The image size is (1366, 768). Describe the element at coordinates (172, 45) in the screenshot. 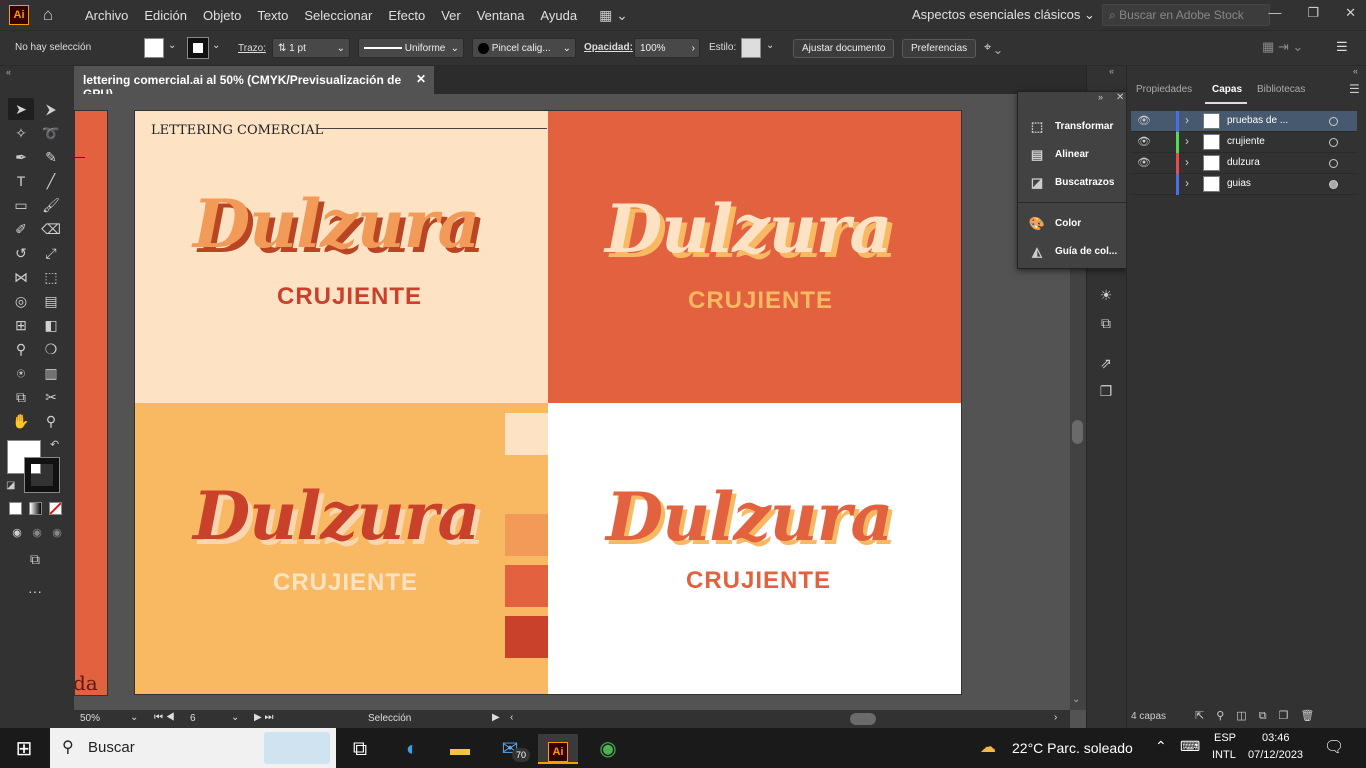

I see `fill-dropdown-icon: ⌄` at that location.